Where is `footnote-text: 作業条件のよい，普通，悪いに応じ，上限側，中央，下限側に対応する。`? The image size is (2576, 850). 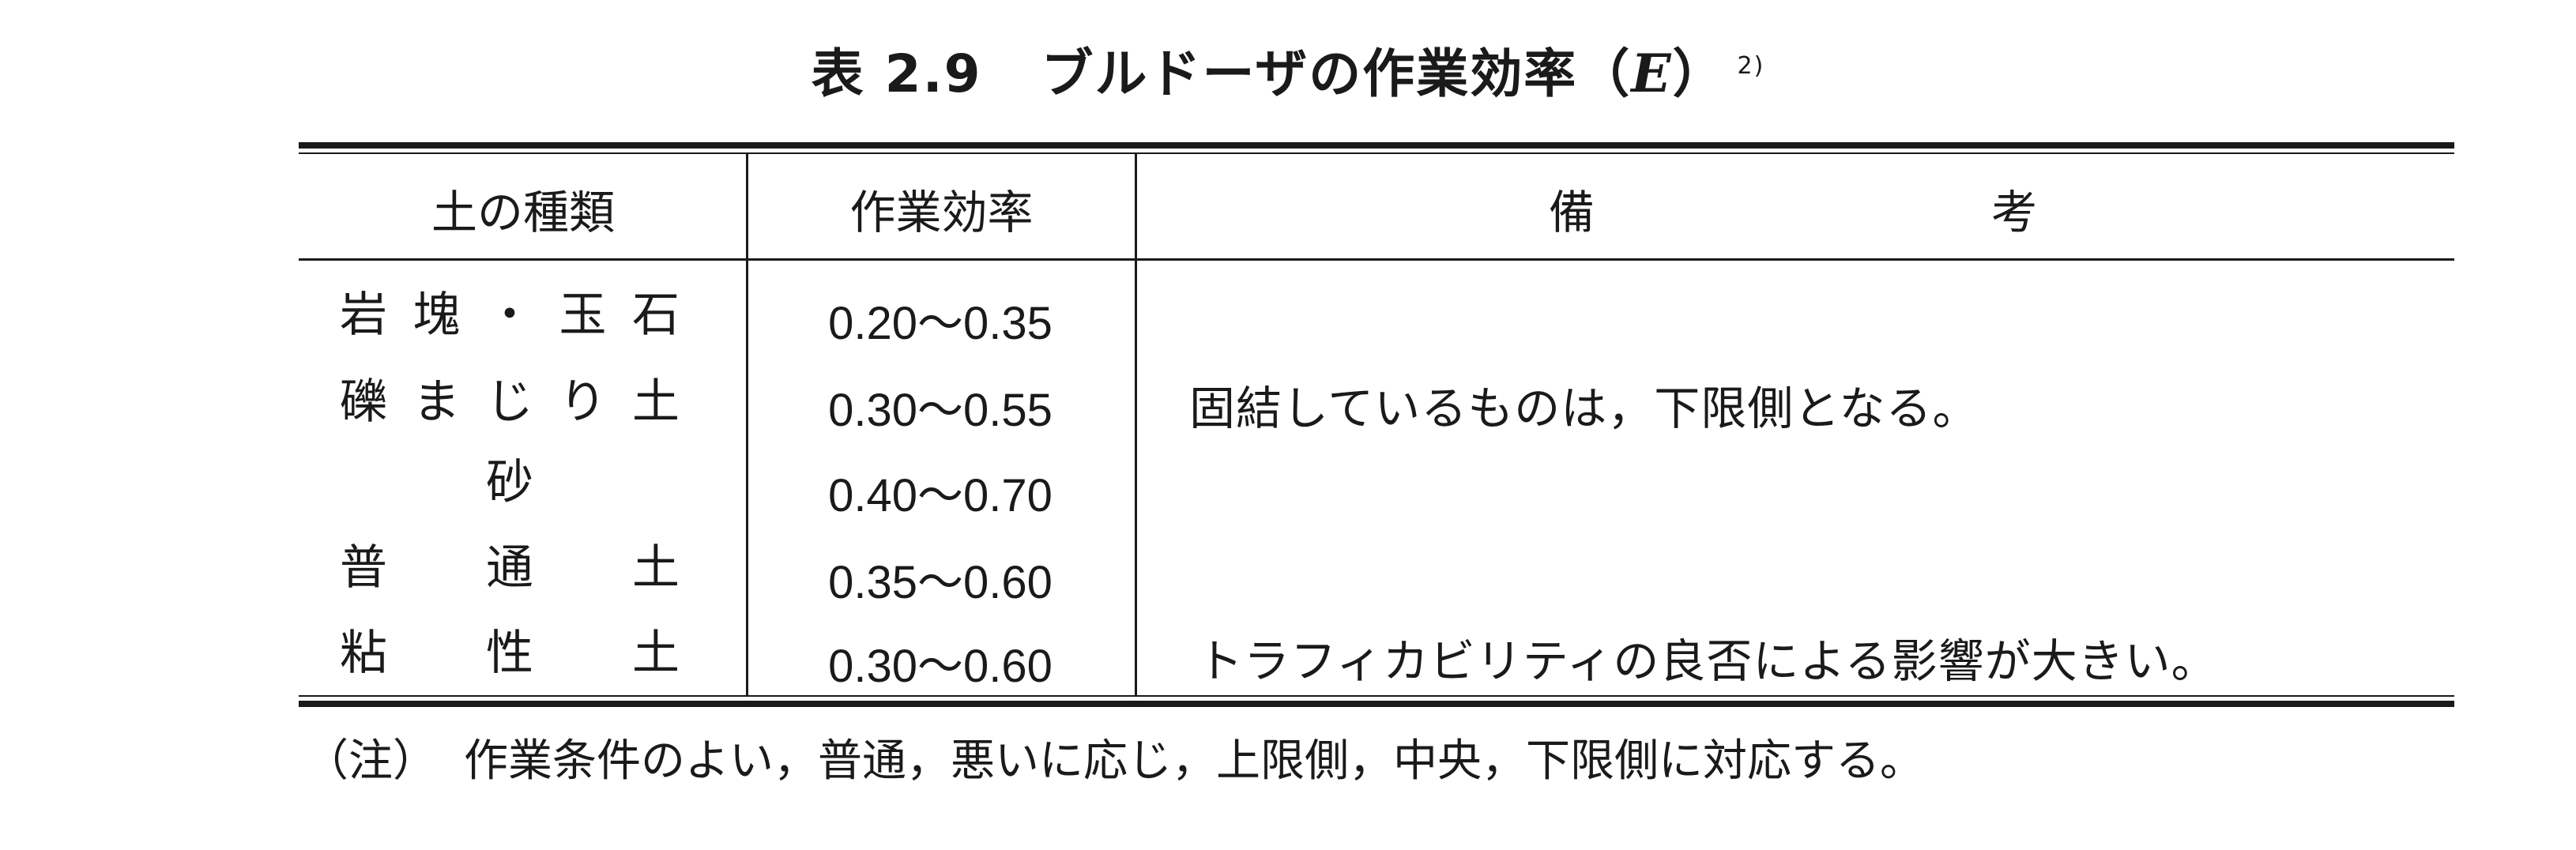 footnote-text: 作業条件のよい，普通，悪いに応じ，上限側，中央，下限側に対応する。 is located at coordinates (1194, 761).